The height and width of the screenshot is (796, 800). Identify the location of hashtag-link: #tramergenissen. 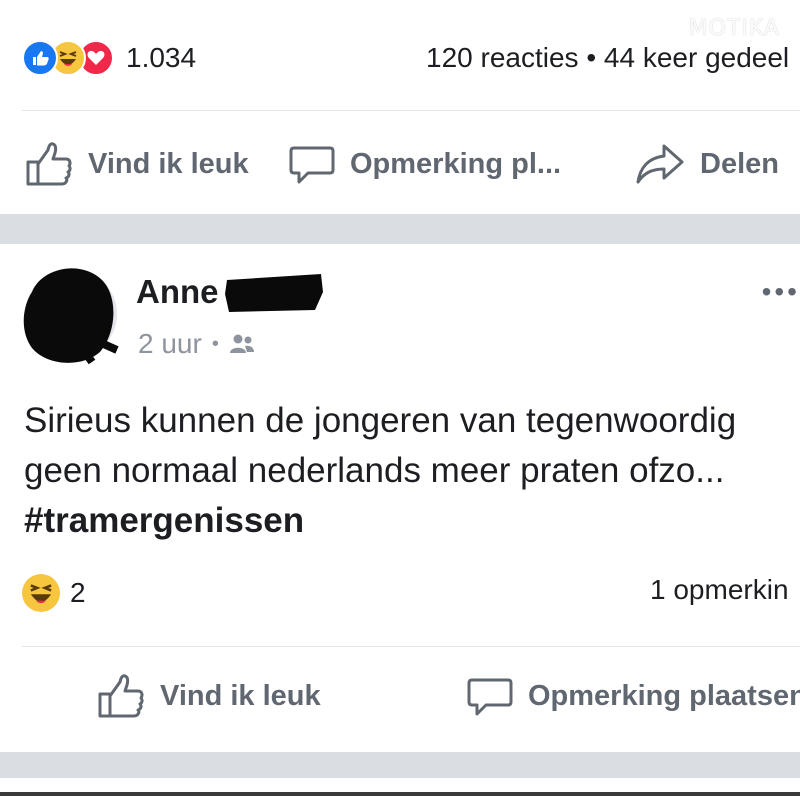
(412, 521).